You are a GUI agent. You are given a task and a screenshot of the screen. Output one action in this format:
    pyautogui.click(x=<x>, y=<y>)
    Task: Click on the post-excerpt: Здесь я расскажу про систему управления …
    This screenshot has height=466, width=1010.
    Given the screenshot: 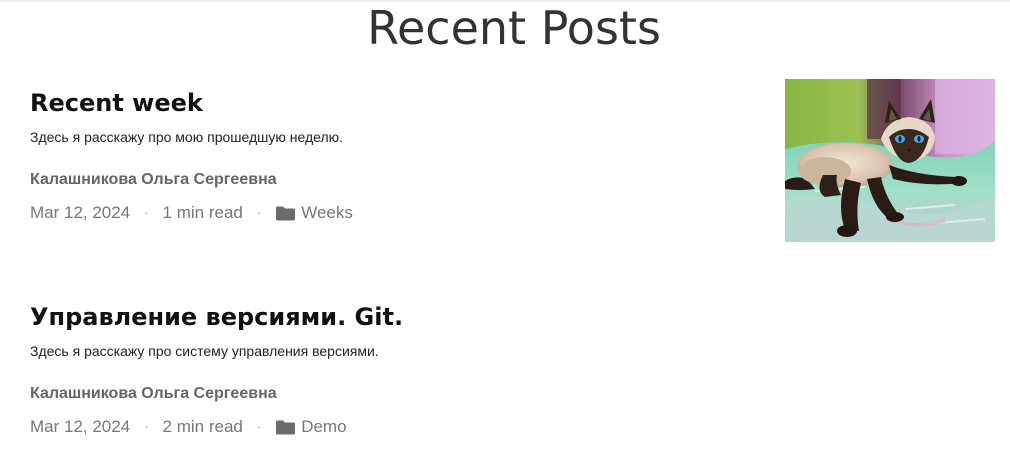 What is the action you would take?
    pyautogui.click(x=204, y=351)
    